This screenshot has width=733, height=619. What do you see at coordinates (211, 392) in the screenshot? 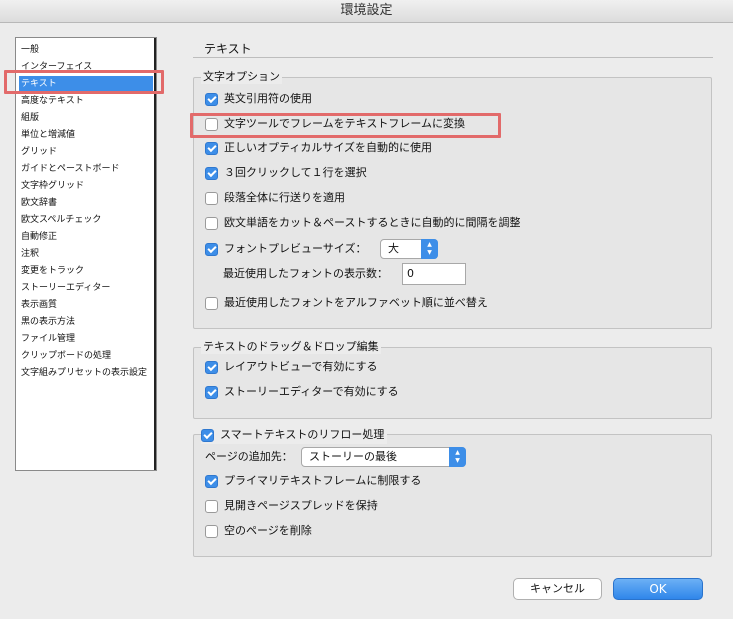
I see `story-editor-checkbox` at bounding box center [211, 392].